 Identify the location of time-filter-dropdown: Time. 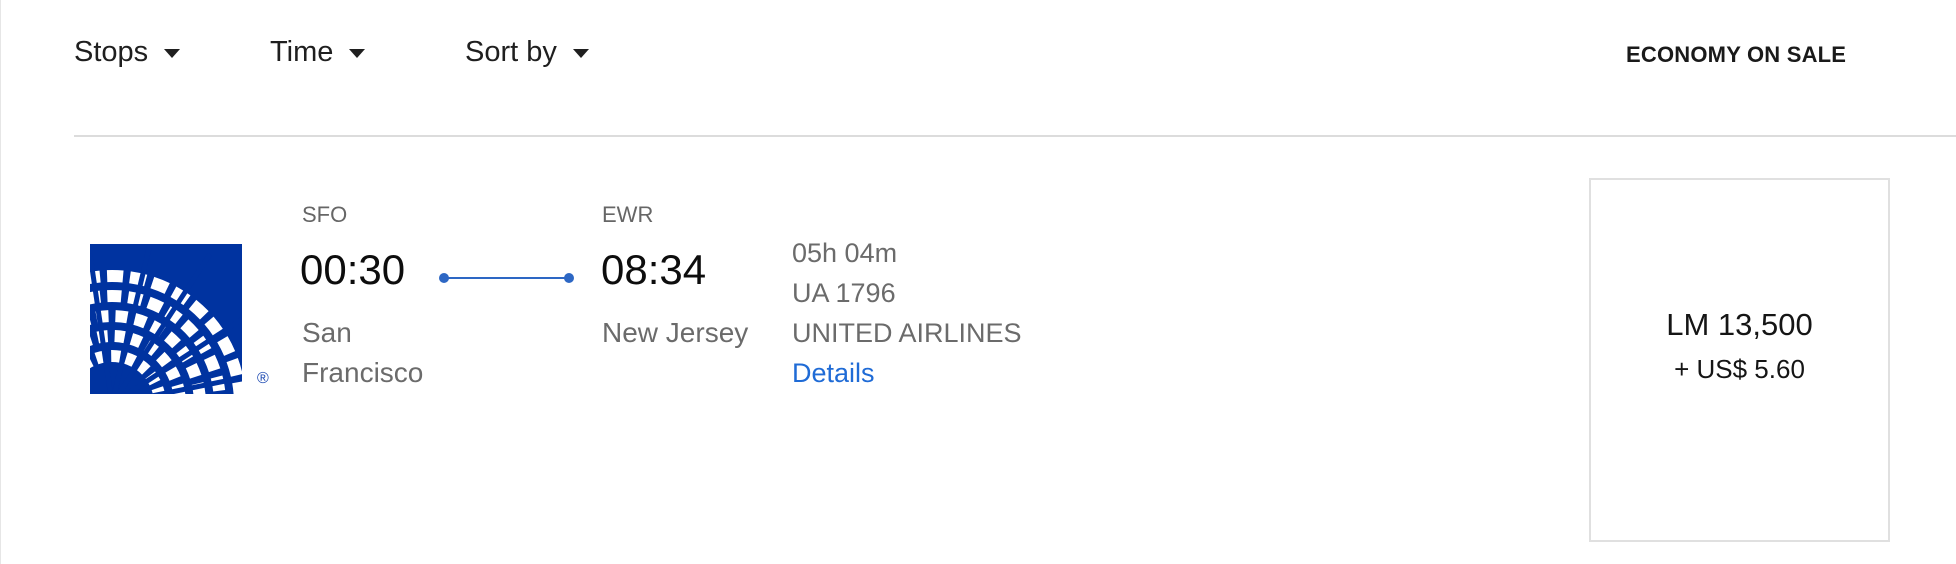
(318, 52).